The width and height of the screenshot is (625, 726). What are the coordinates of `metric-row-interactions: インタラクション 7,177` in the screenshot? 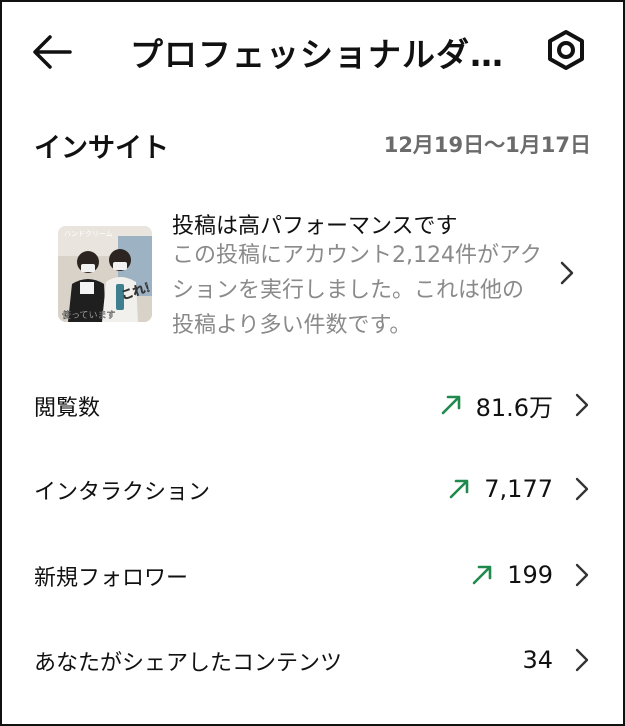 It's located at (312, 491).